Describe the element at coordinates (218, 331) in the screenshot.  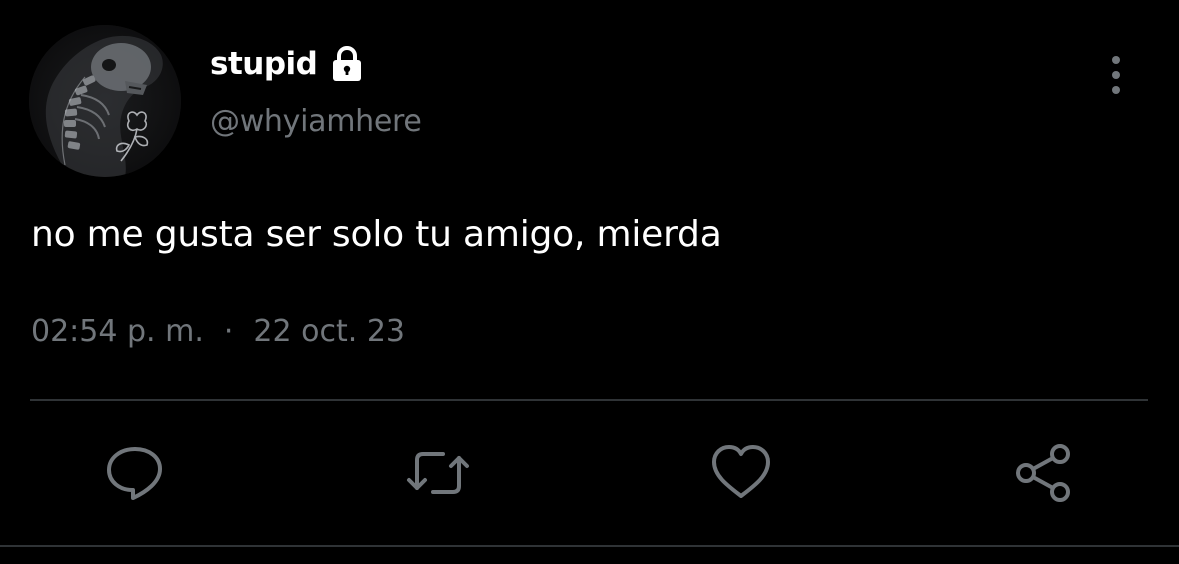
I see `tweet-timestamp: 02:54 p. m. · 22 oct. 23` at that location.